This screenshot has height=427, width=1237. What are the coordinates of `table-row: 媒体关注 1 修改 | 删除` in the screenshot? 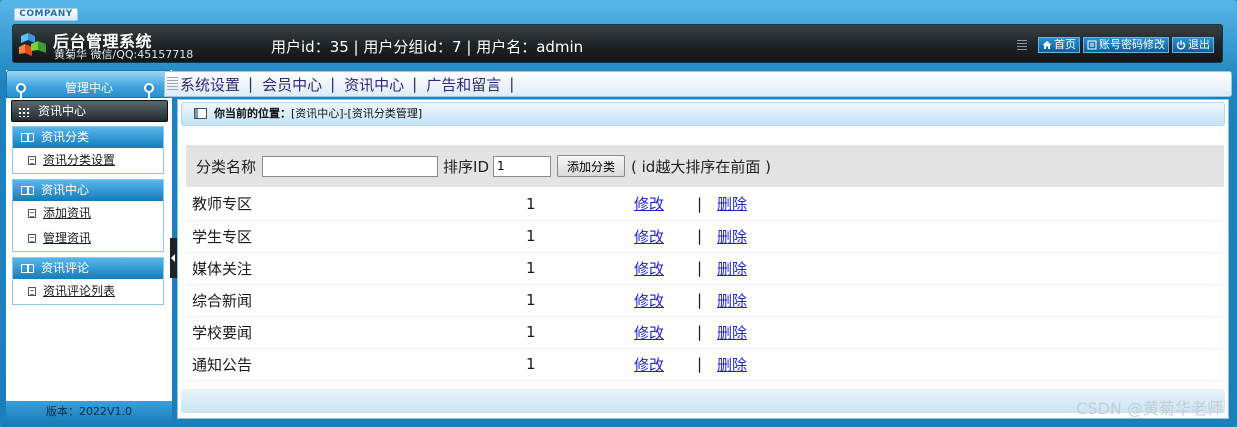 It's located at (705, 268).